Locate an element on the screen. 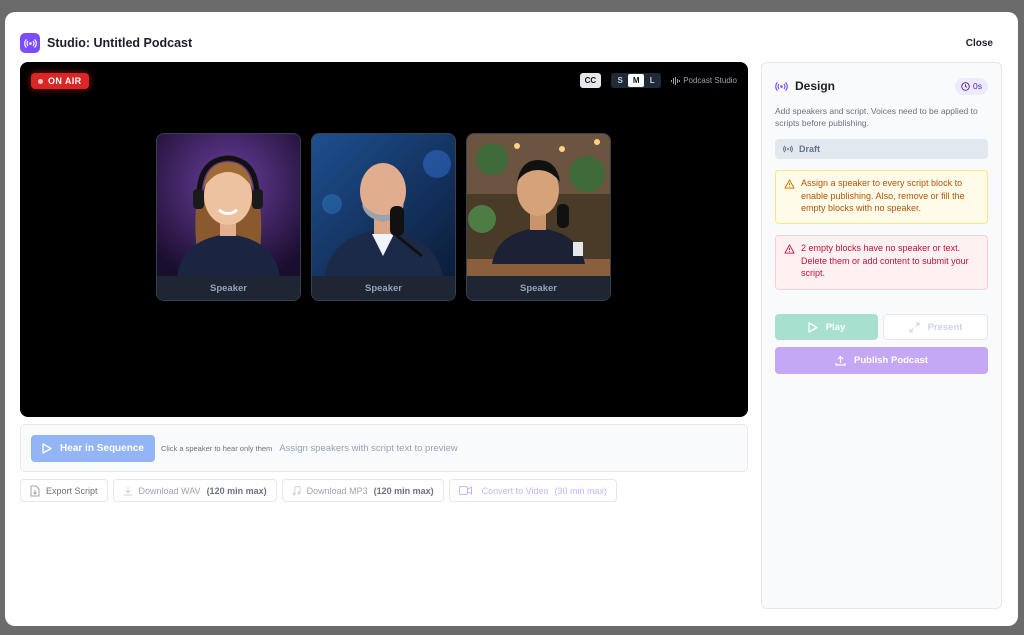  expand-icon is located at coordinates (914, 327).